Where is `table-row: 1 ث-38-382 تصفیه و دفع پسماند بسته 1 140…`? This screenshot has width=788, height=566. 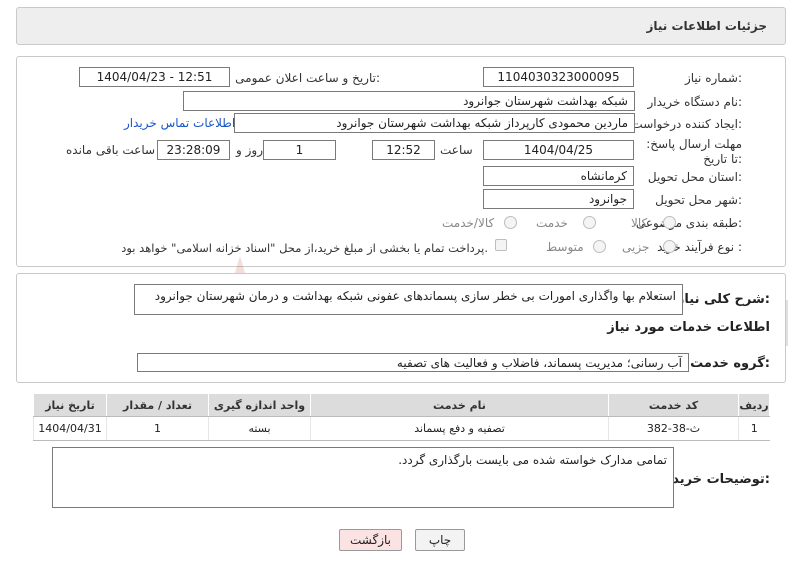 table-row: 1 ث-38-382 تصفیه و دفع پسماند بسته 1 140… is located at coordinates (401, 428).